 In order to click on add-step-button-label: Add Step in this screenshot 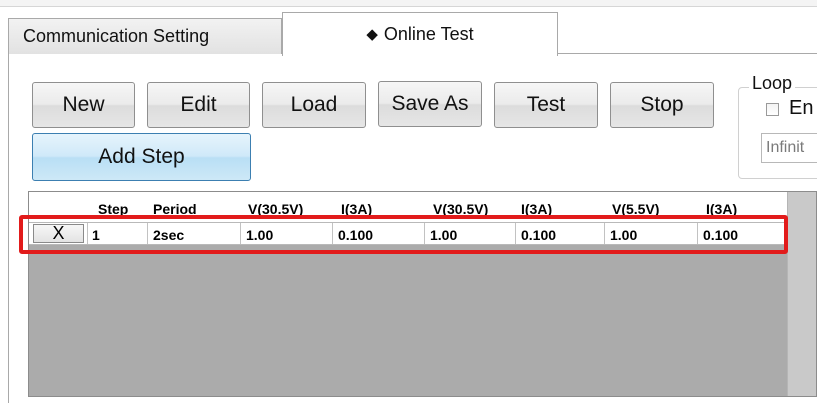, I will do `click(141, 156)`.